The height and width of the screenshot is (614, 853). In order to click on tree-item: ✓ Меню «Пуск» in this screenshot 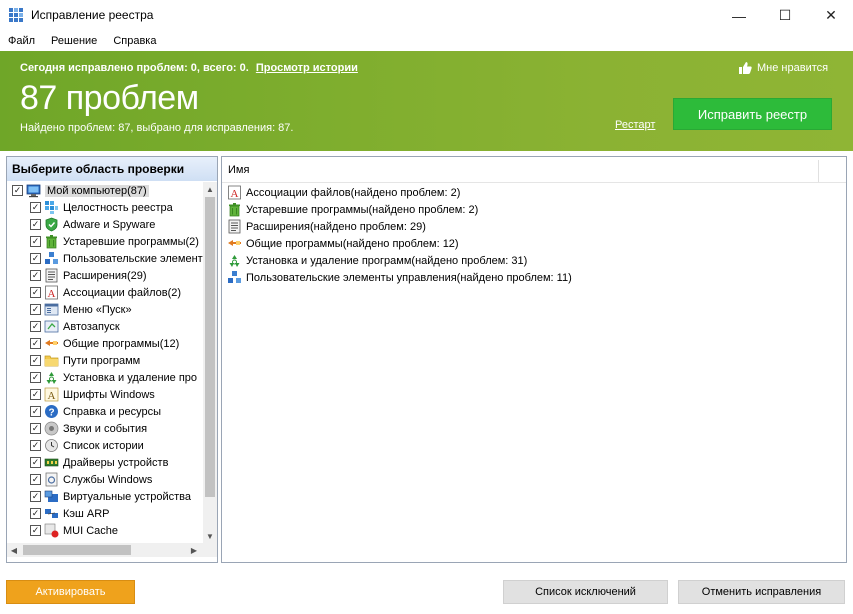, I will do `click(105, 309)`.